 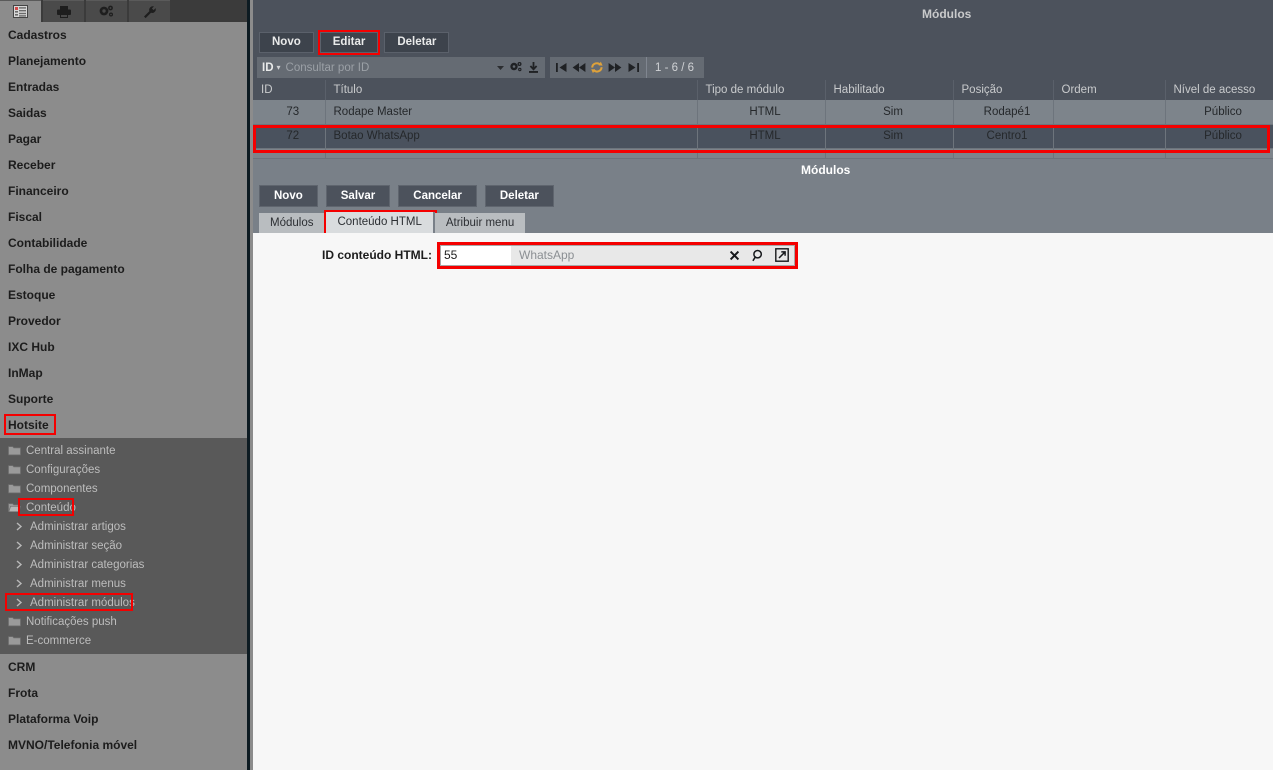 What do you see at coordinates (377, 255) in the screenshot?
I see `html-content-field-label: ID conteúdo HTML:` at bounding box center [377, 255].